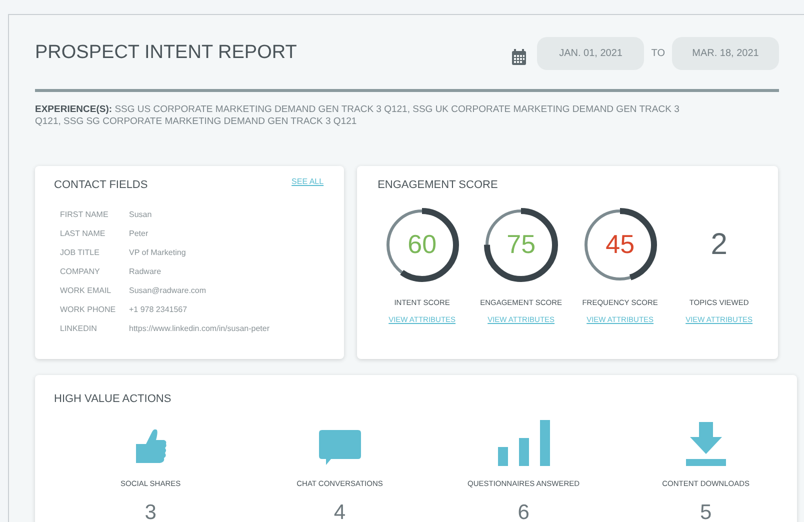 This screenshot has height=522, width=804. What do you see at coordinates (86, 290) in the screenshot?
I see `field-label: WORK EMAIL` at bounding box center [86, 290].